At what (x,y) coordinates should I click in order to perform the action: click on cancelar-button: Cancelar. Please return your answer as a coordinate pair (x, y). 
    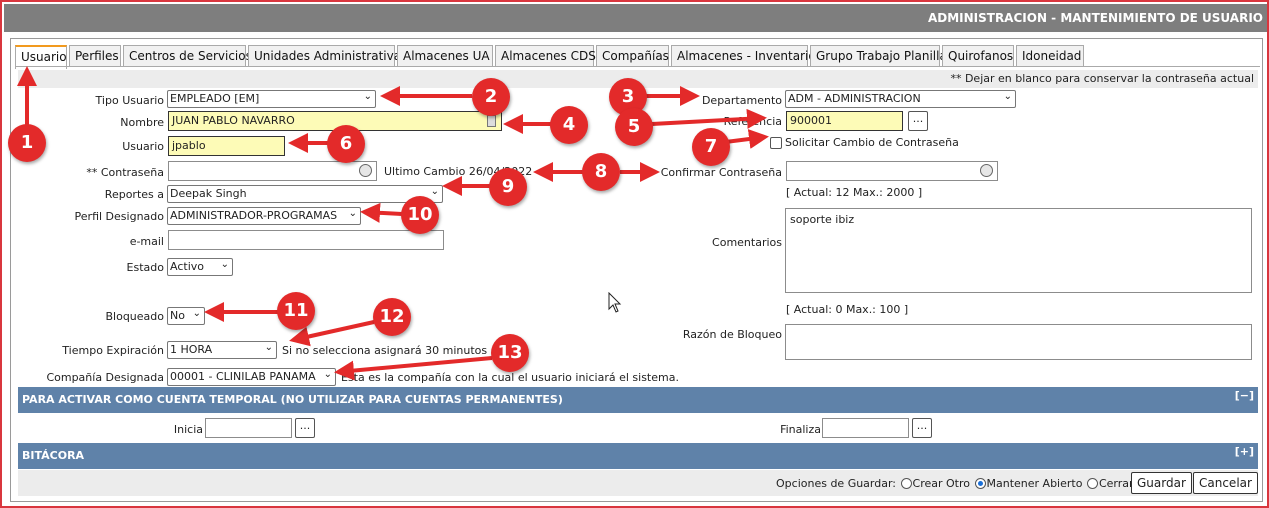
    Looking at the image, I should click on (1225, 483).